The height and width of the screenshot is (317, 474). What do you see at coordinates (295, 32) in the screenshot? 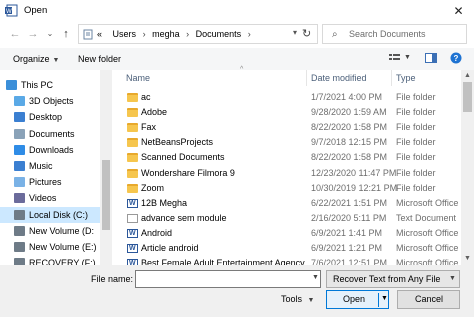
I see `address-dropdown-icon: ▾` at bounding box center [295, 32].